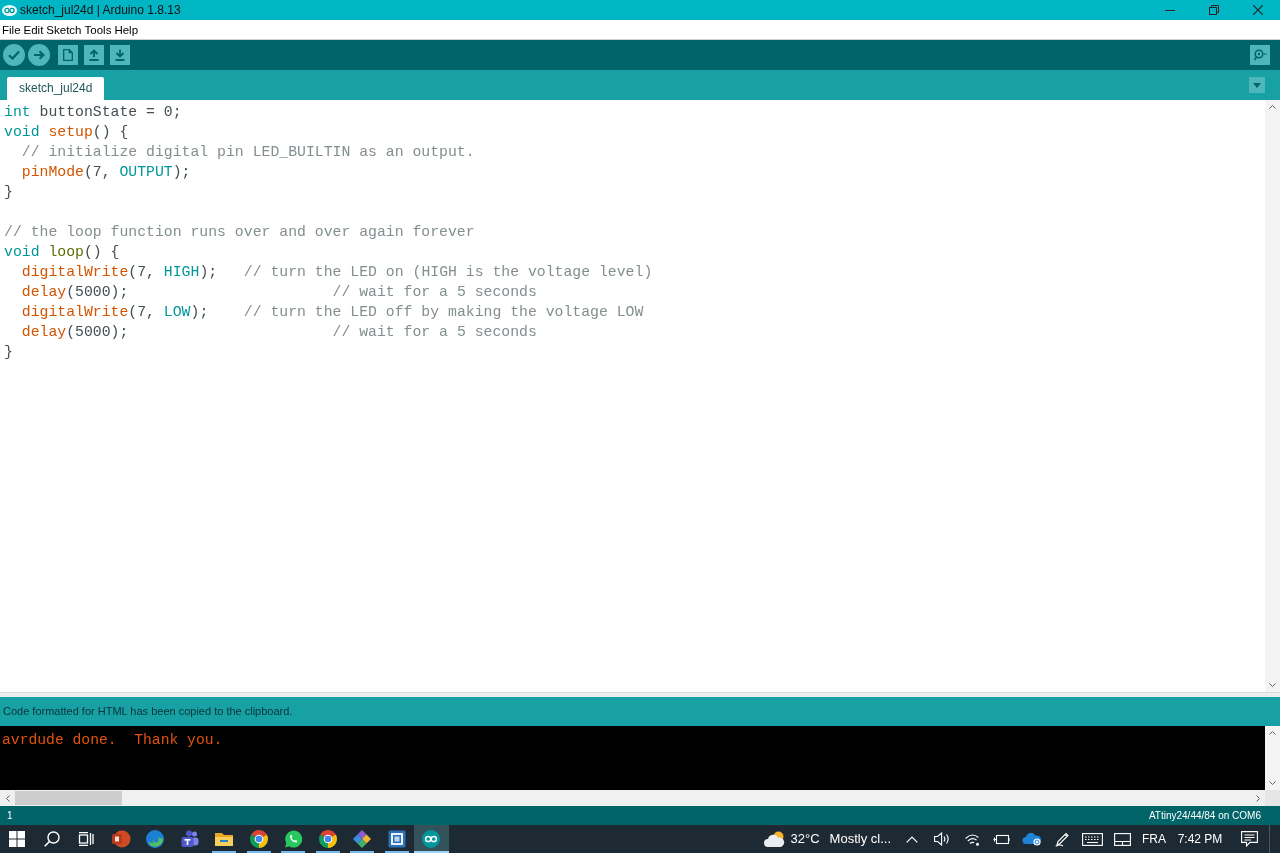  What do you see at coordinates (86, 839) in the screenshot?
I see `task-view-icon` at bounding box center [86, 839].